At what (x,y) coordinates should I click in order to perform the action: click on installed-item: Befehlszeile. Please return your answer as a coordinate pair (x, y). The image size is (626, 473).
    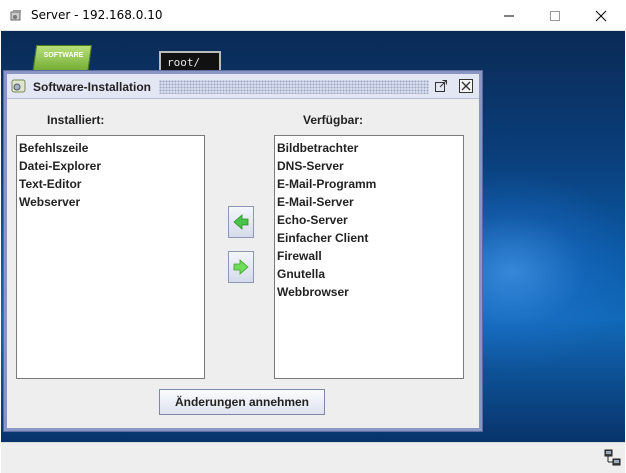
    Looking at the image, I should click on (110, 148).